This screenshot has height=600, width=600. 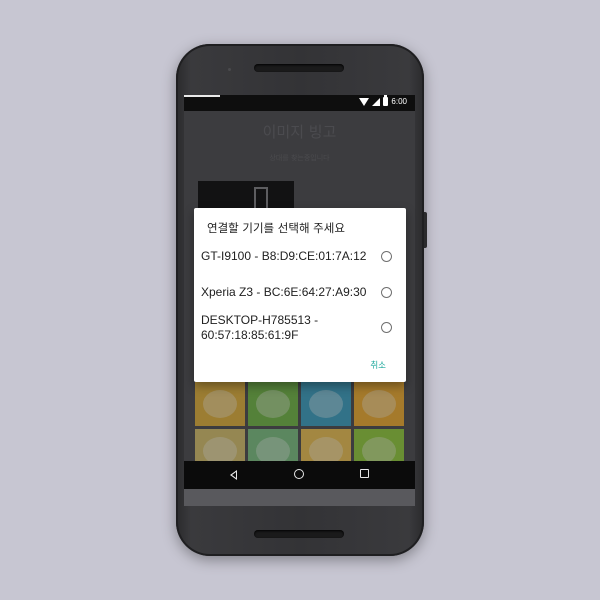 I want to click on device-option-label: GT-I9100 - B8:D9:CE:01:7A:12, so click(x=284, y=256).